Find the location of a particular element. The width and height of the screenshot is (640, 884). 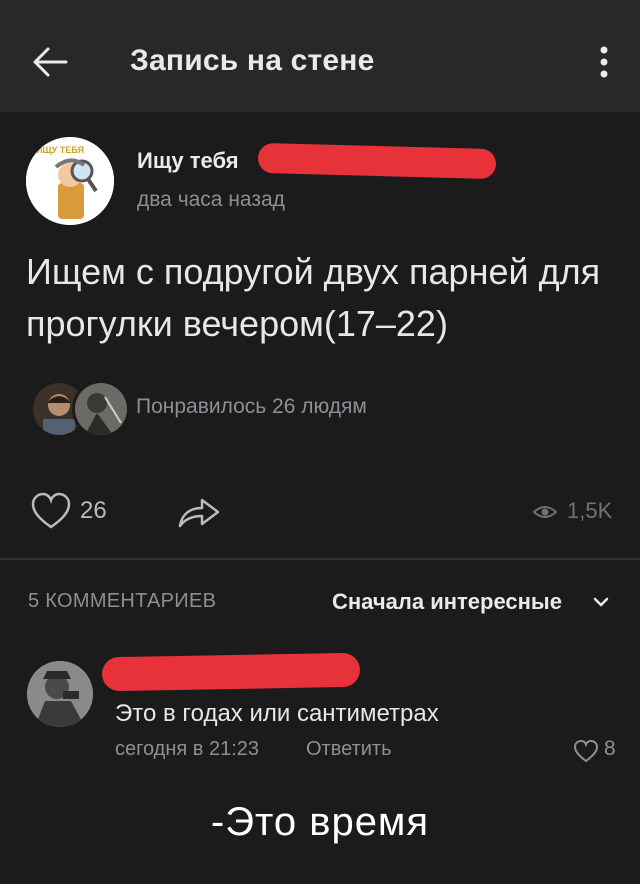

detective-logo-icon: ИЩУ ТЕБЯ is located at coordinates (70, 181).